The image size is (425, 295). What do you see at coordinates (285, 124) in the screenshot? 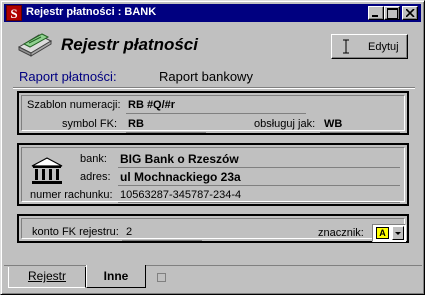
I see `handle-as-label: obsługuj jak:` at bounding box center [285, 124].